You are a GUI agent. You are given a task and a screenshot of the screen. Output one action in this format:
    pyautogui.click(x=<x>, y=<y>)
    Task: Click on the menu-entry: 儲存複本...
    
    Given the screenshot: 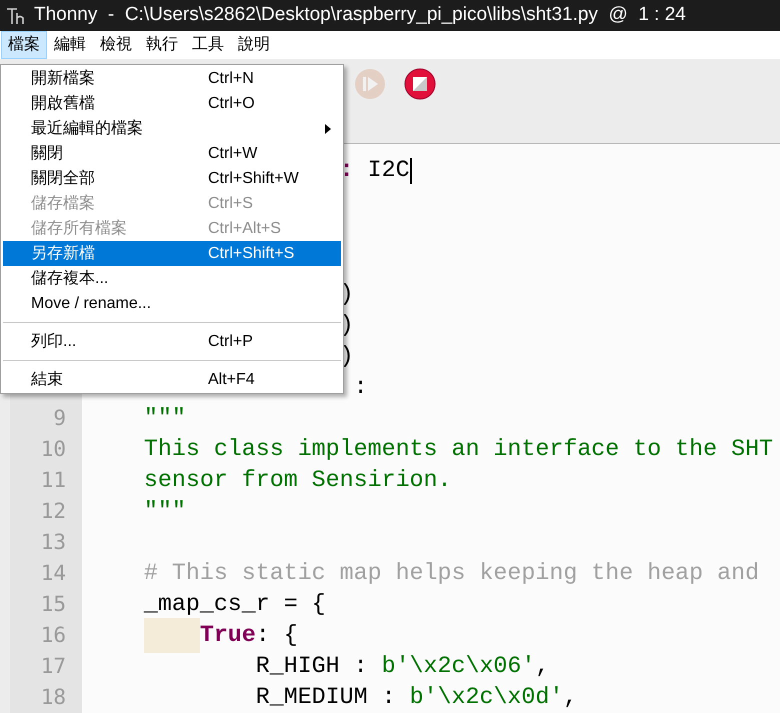 What is the action you would take?
    pyautogui.click(x=172, y=278)
    